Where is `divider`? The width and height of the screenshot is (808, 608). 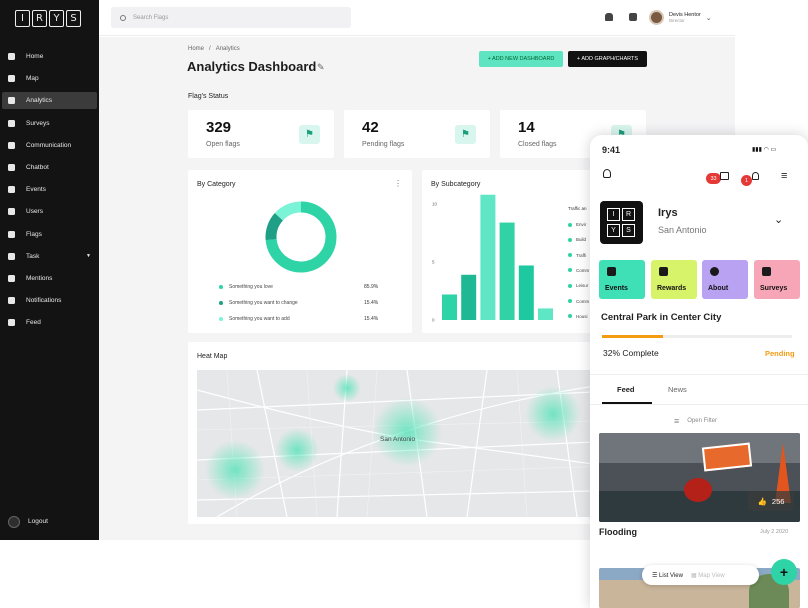
divider is located at coordinates (699, 404).